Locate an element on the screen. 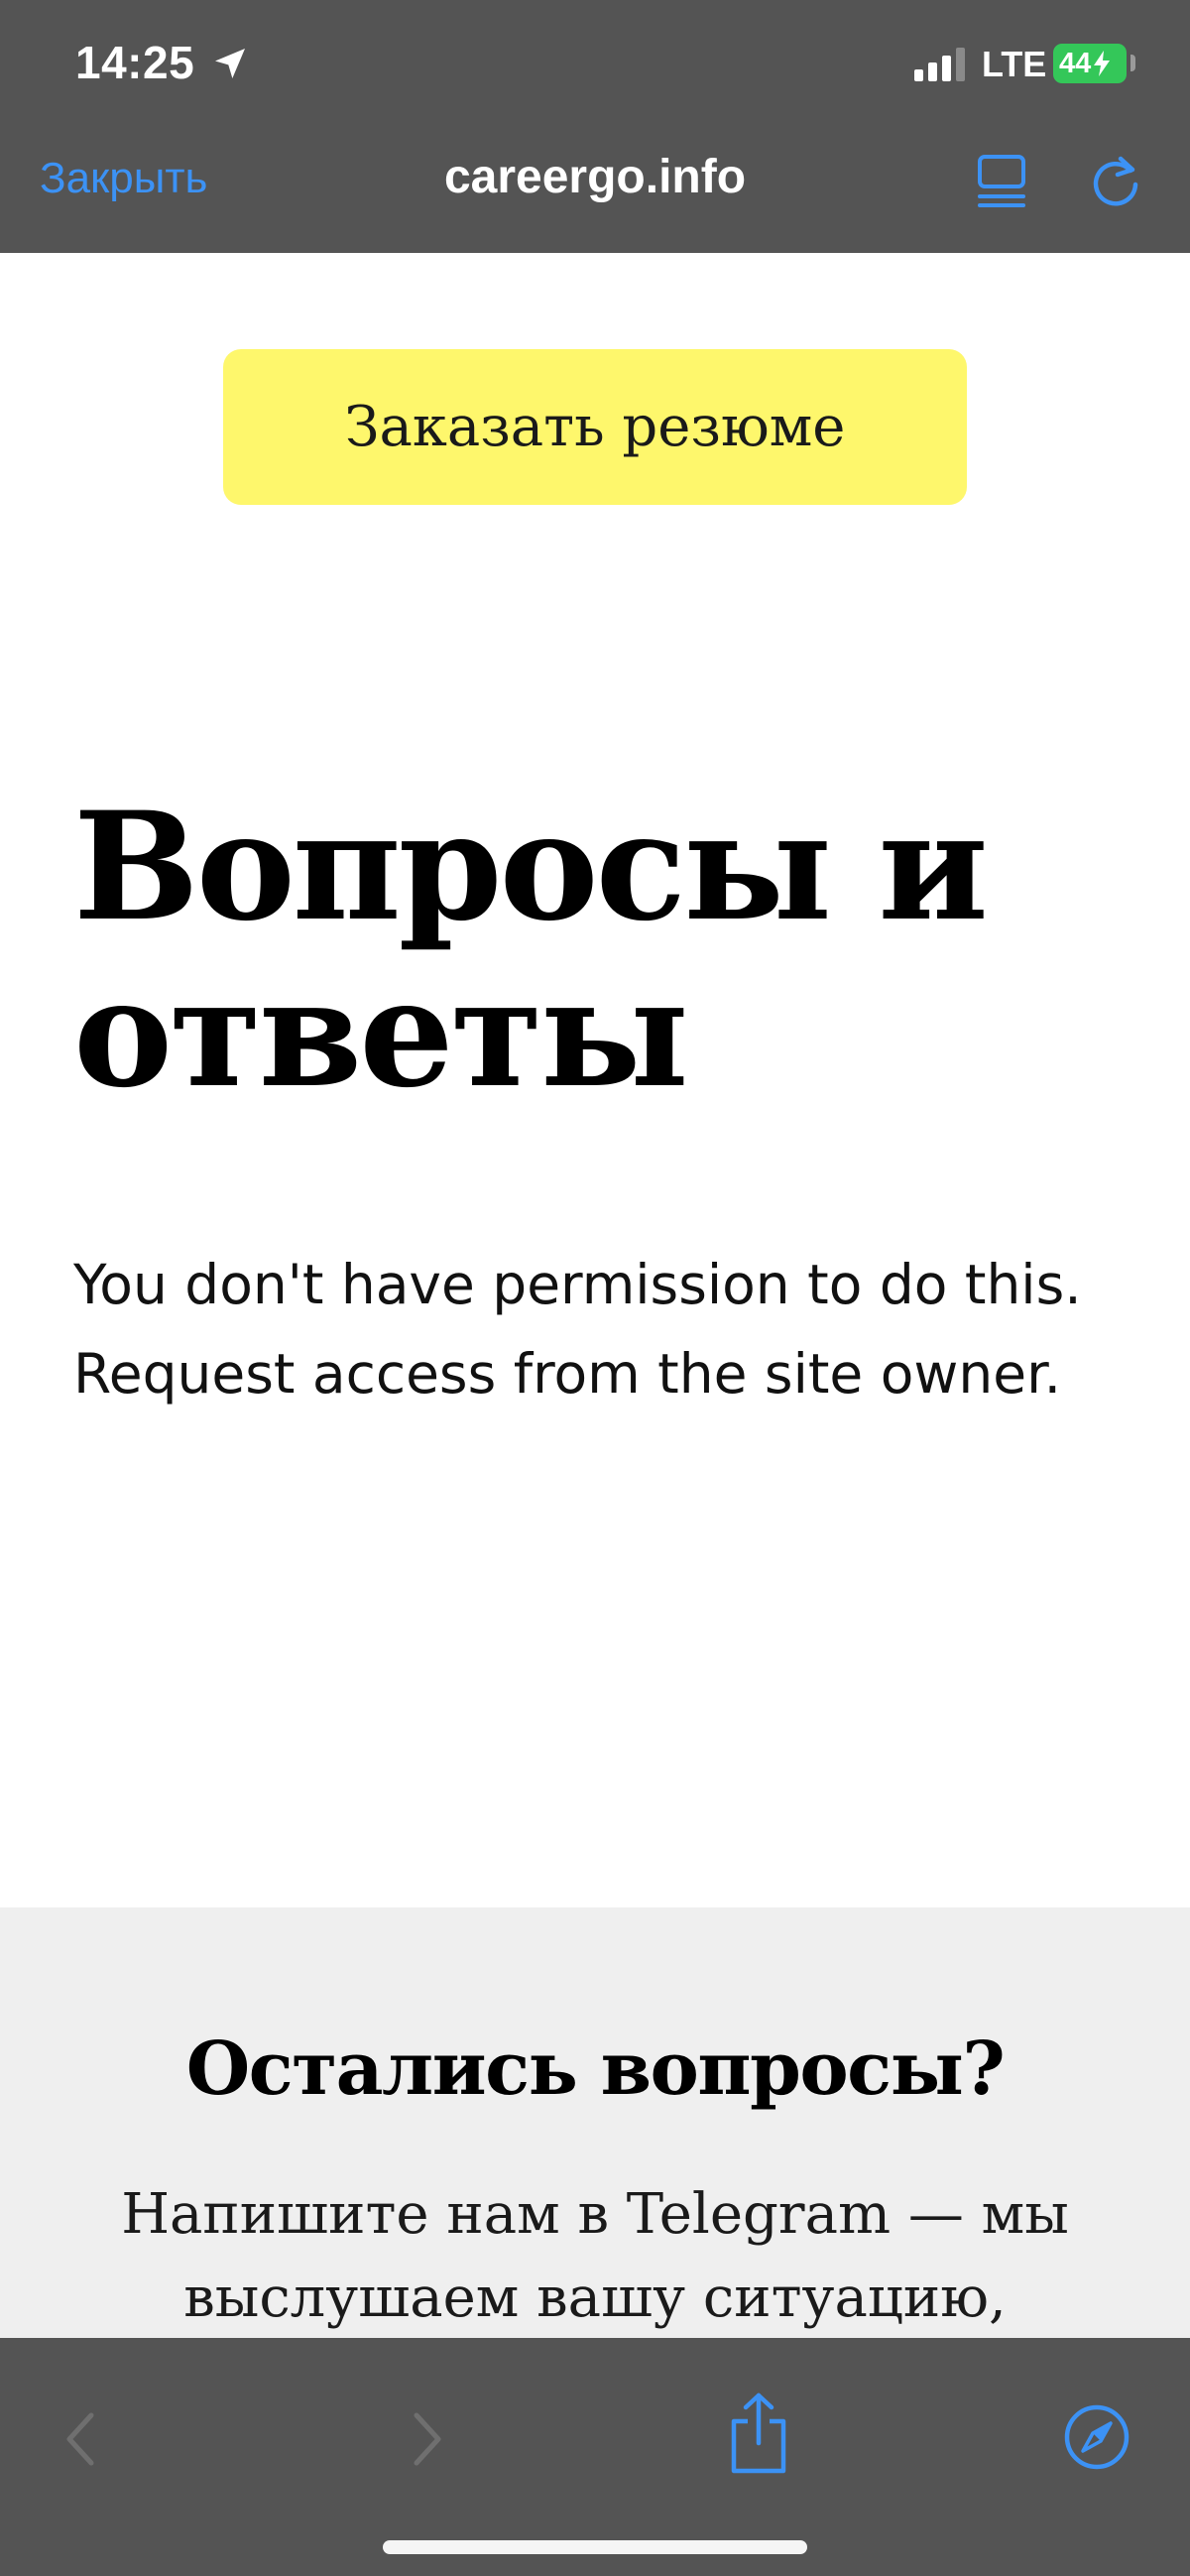  location-arrow-icon is located at coordinates (230, 63).